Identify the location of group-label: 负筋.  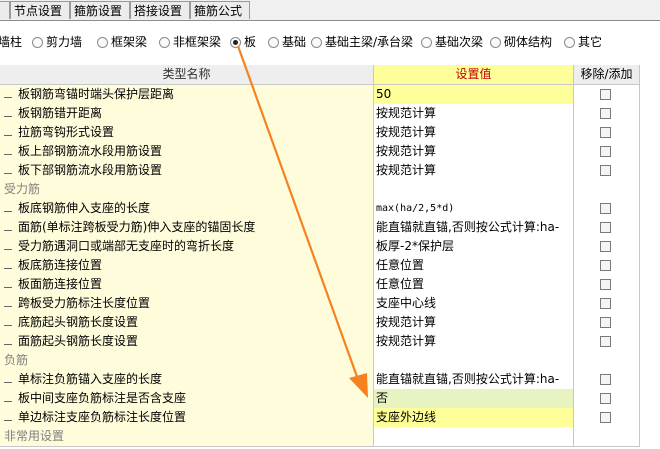
(16, 360).